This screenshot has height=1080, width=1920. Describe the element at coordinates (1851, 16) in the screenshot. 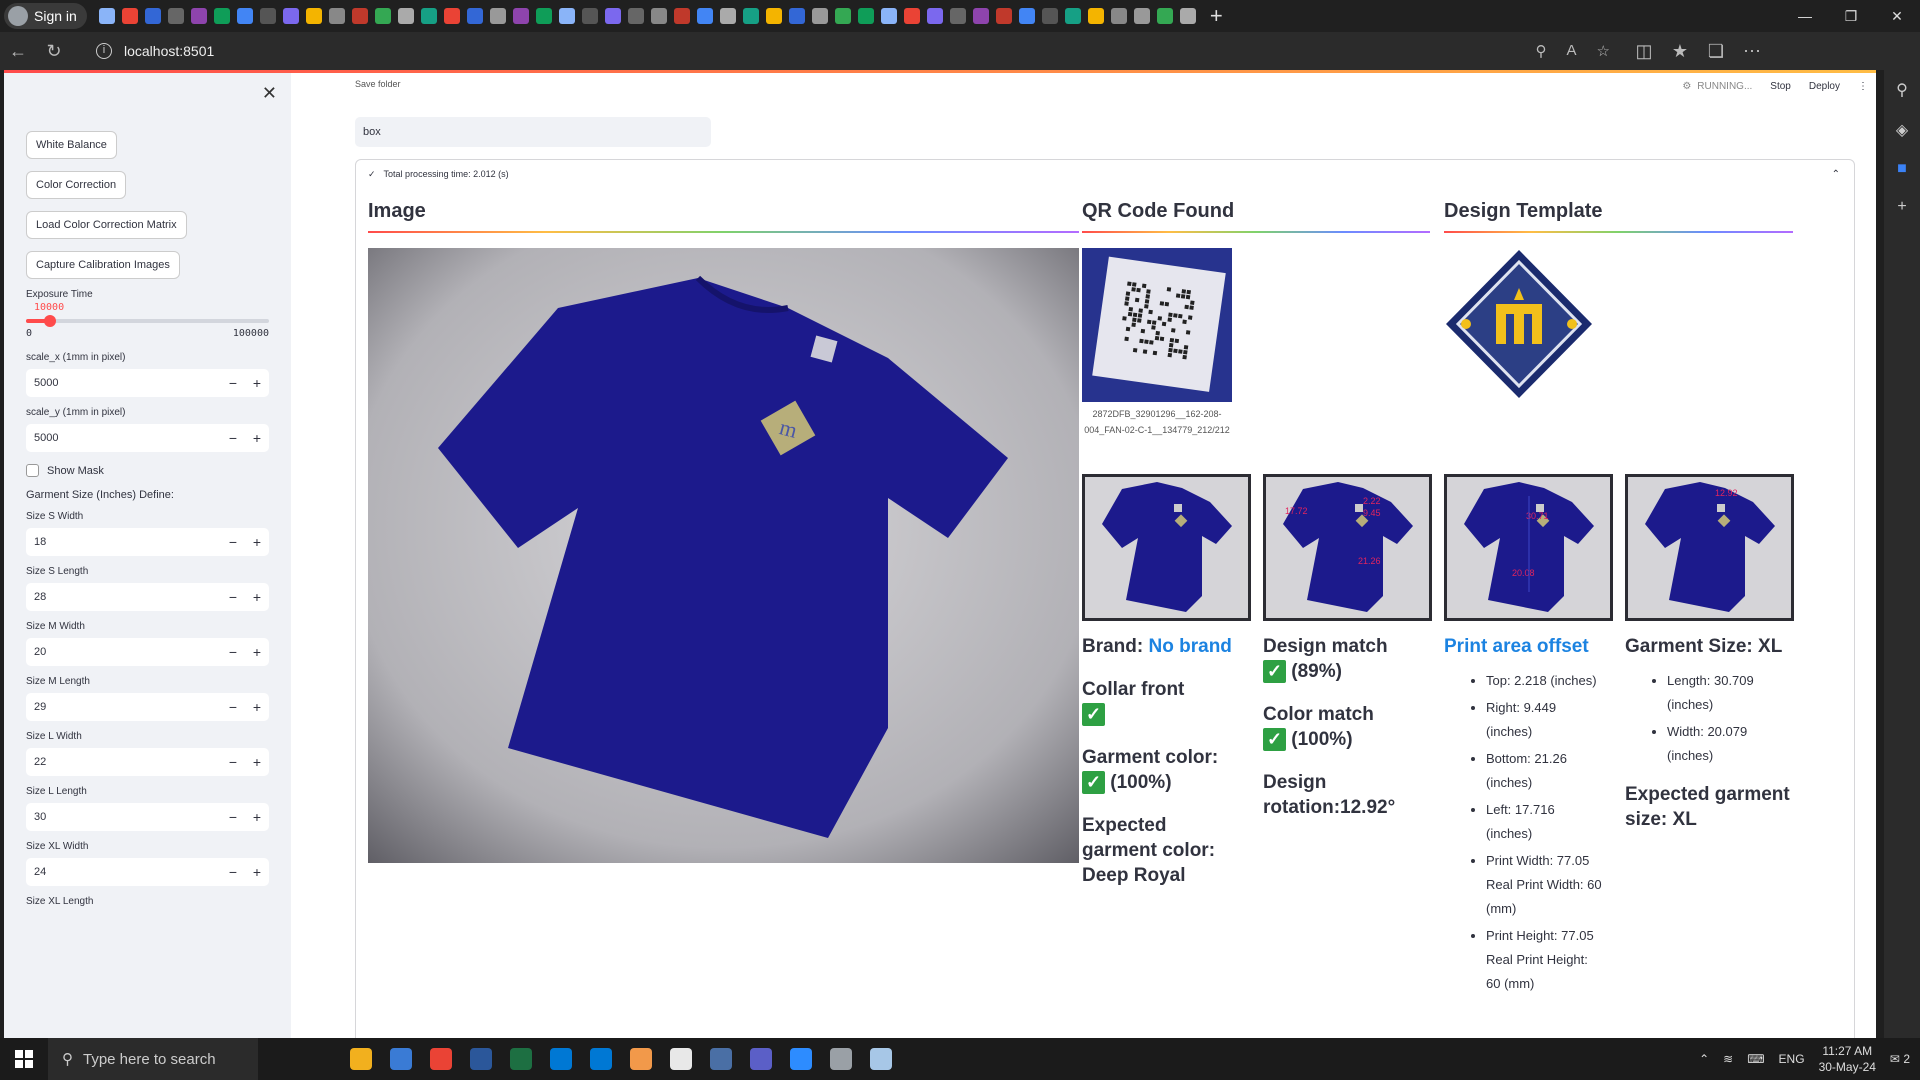

I see `restore-icon: ❐` at that location.